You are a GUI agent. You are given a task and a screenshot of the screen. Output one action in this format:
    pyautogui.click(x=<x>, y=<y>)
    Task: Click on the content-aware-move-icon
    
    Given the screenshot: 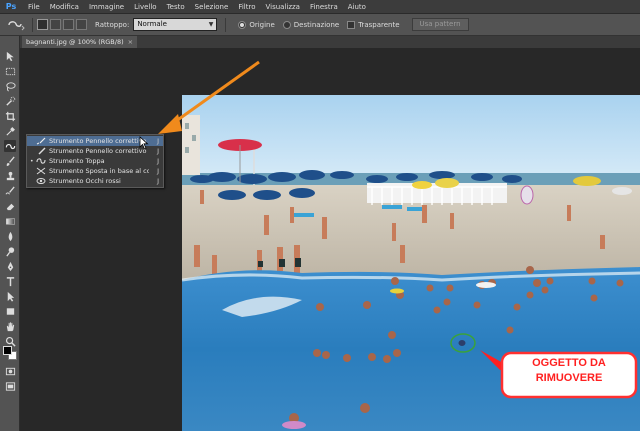 What is the action you would take?
    pyautogui.click(x=41, y=171)
    